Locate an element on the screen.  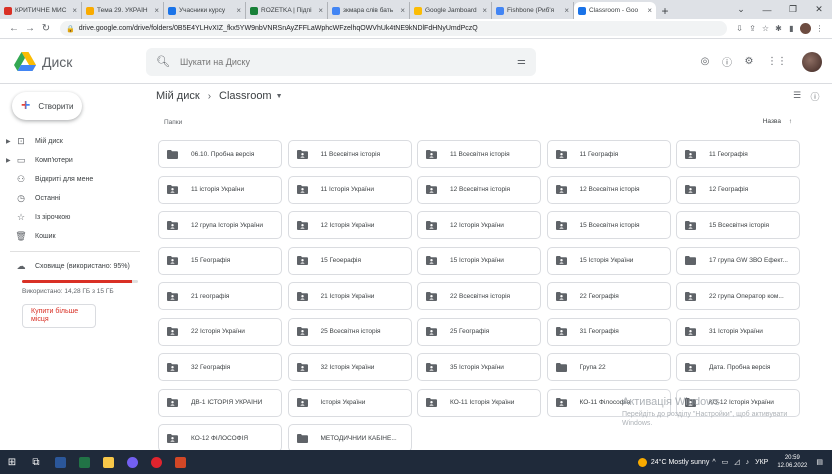
details-info-icon: ⓘ is located at coordinates (815, 96).